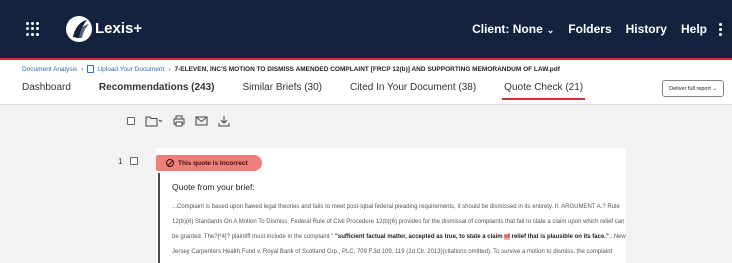  What do you see at coordinates (694, 29) in the screenshot?
I see `nav-help-link: Help` at bounding box center [694, 29].